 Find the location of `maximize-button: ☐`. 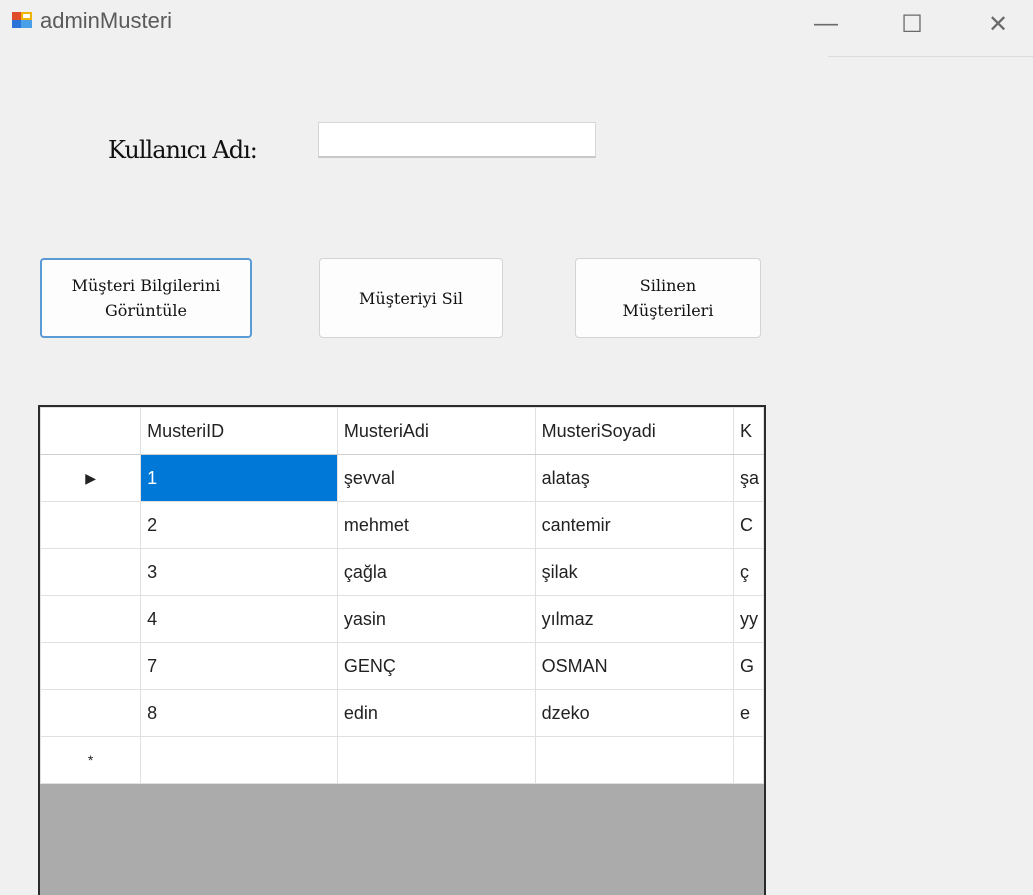

maximize-button: ☐ is located at coordinates (912, 24).